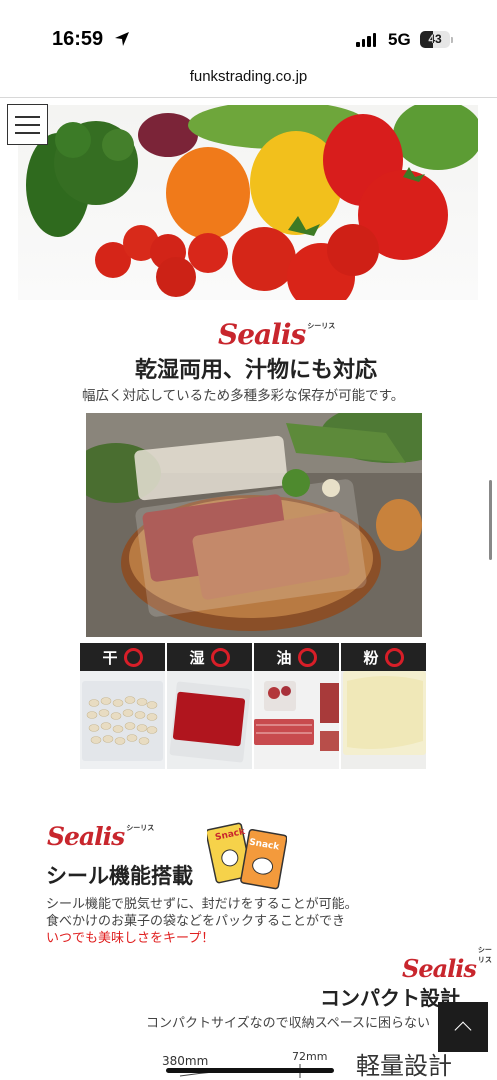 The width and height of the screenshot is (497, 1080). I want to click on tile-wet: 湿, so click(209, 706).